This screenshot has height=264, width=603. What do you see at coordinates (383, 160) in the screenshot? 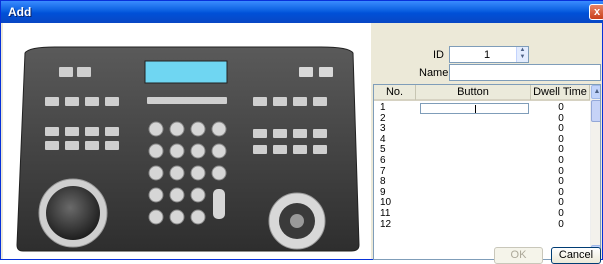
I see `row-number: 6` at bounding box center [383, 160].